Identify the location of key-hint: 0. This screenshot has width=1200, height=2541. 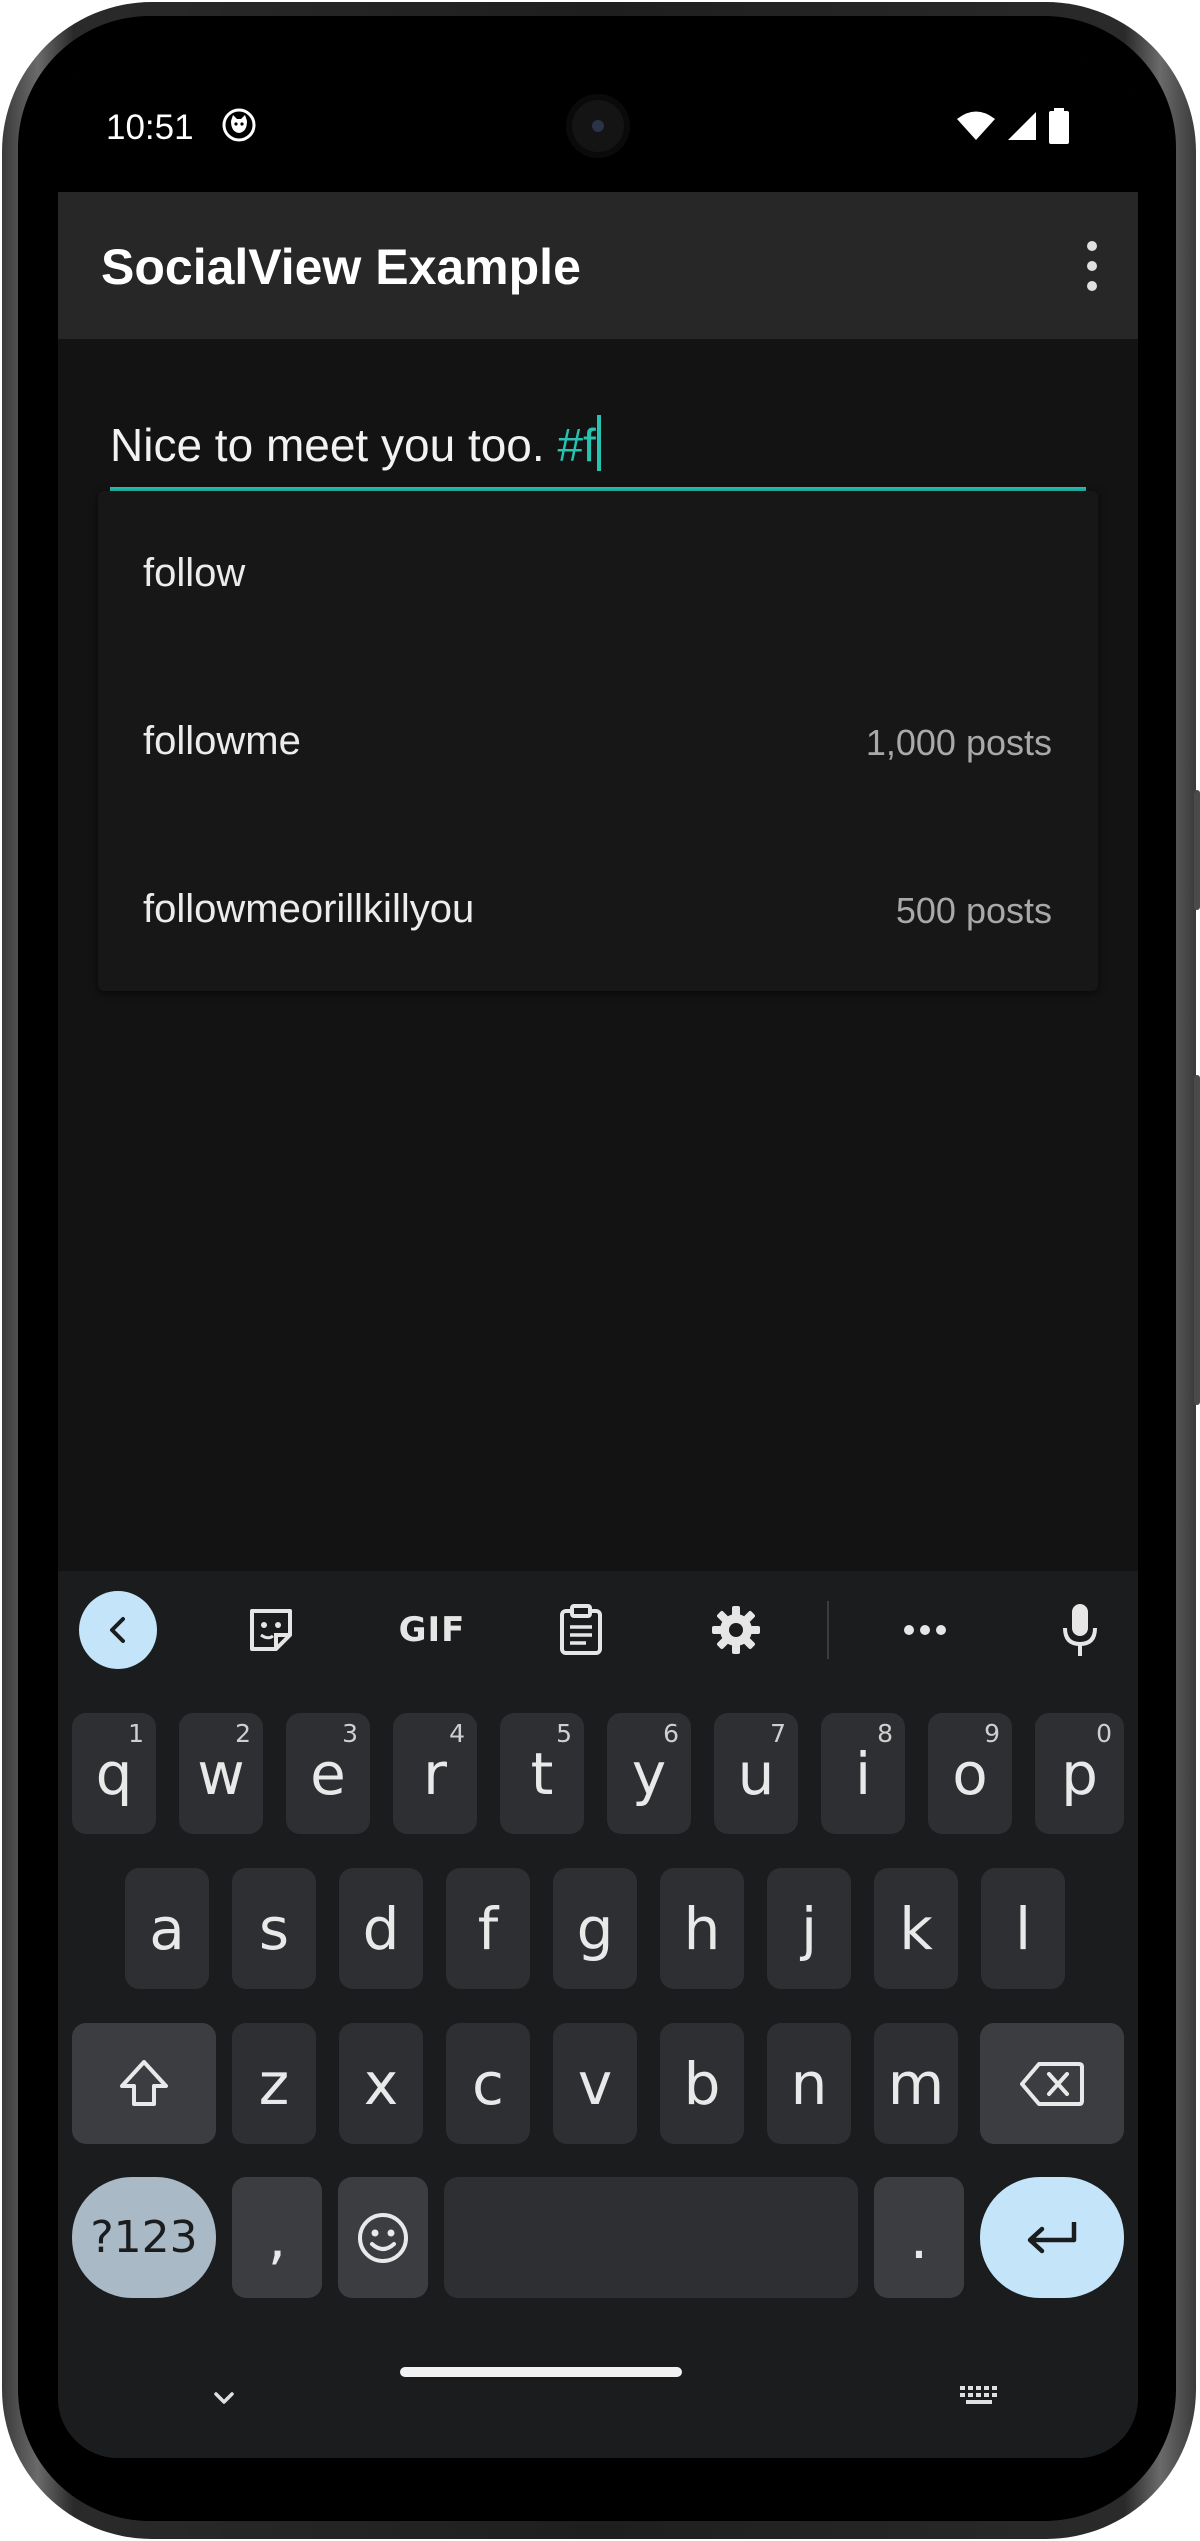
(1104, 1733).